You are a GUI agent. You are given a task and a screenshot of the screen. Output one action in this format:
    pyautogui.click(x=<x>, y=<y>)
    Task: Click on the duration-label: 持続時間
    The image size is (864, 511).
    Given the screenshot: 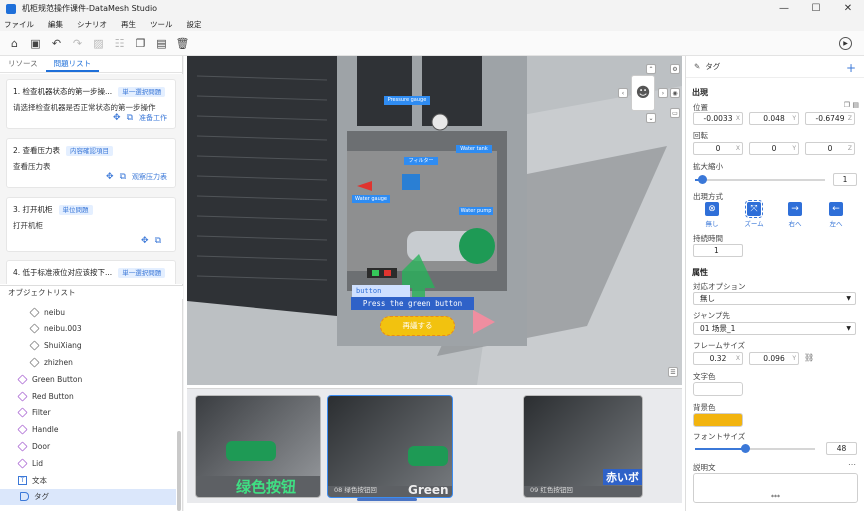 What is the action you would take?
    pyautogui.click(x=708, y=238)
    